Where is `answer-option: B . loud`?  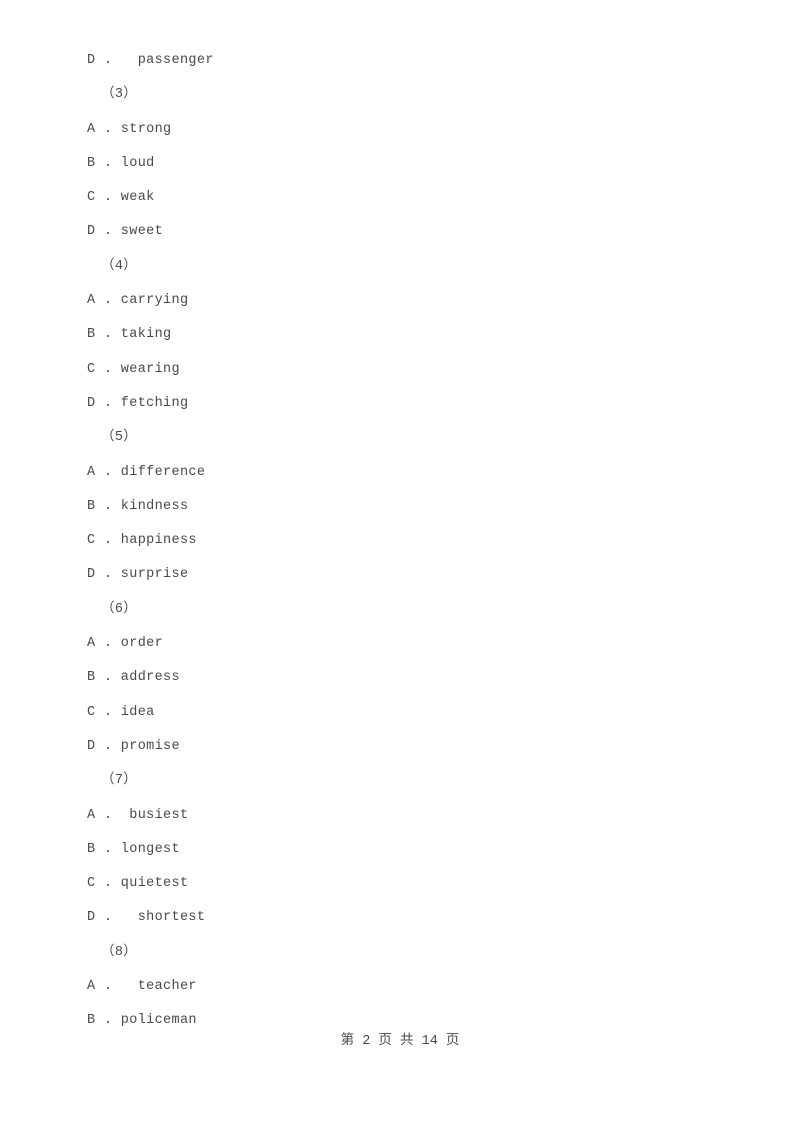
answer-option: B . loud is located at coordinates (121, 163).